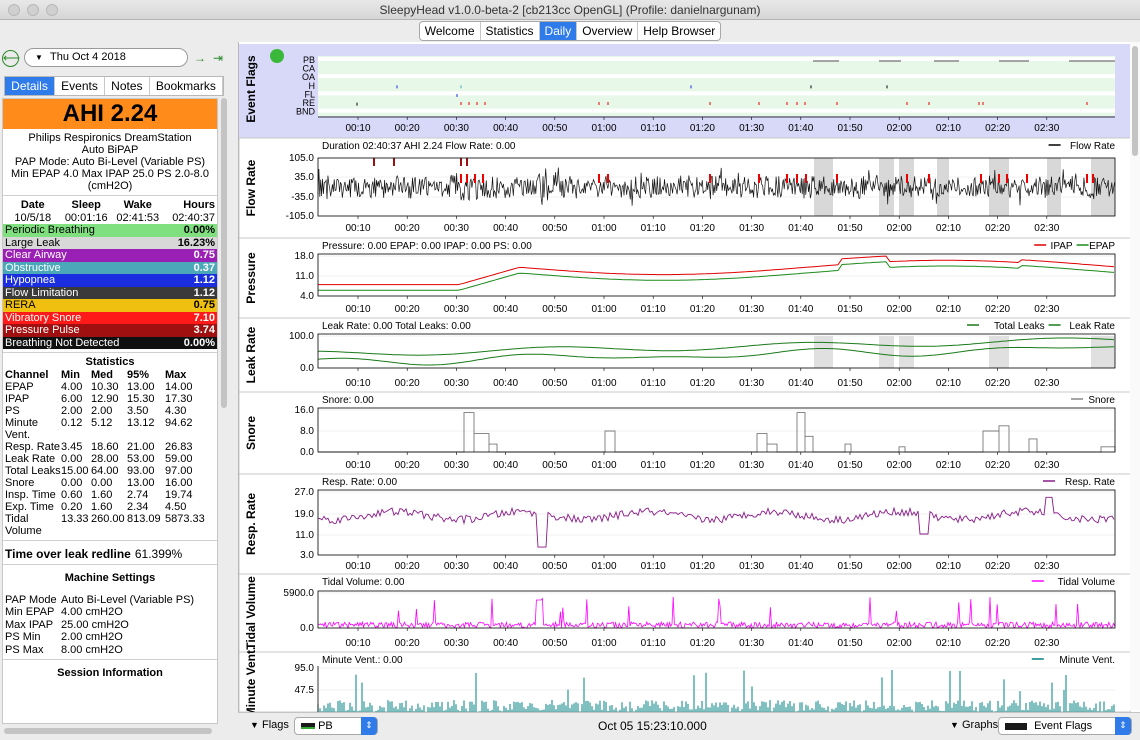 This screenshot has width=1140, height=740. I want to click on flags-toggle-icon: ▼, so click(254, 725).